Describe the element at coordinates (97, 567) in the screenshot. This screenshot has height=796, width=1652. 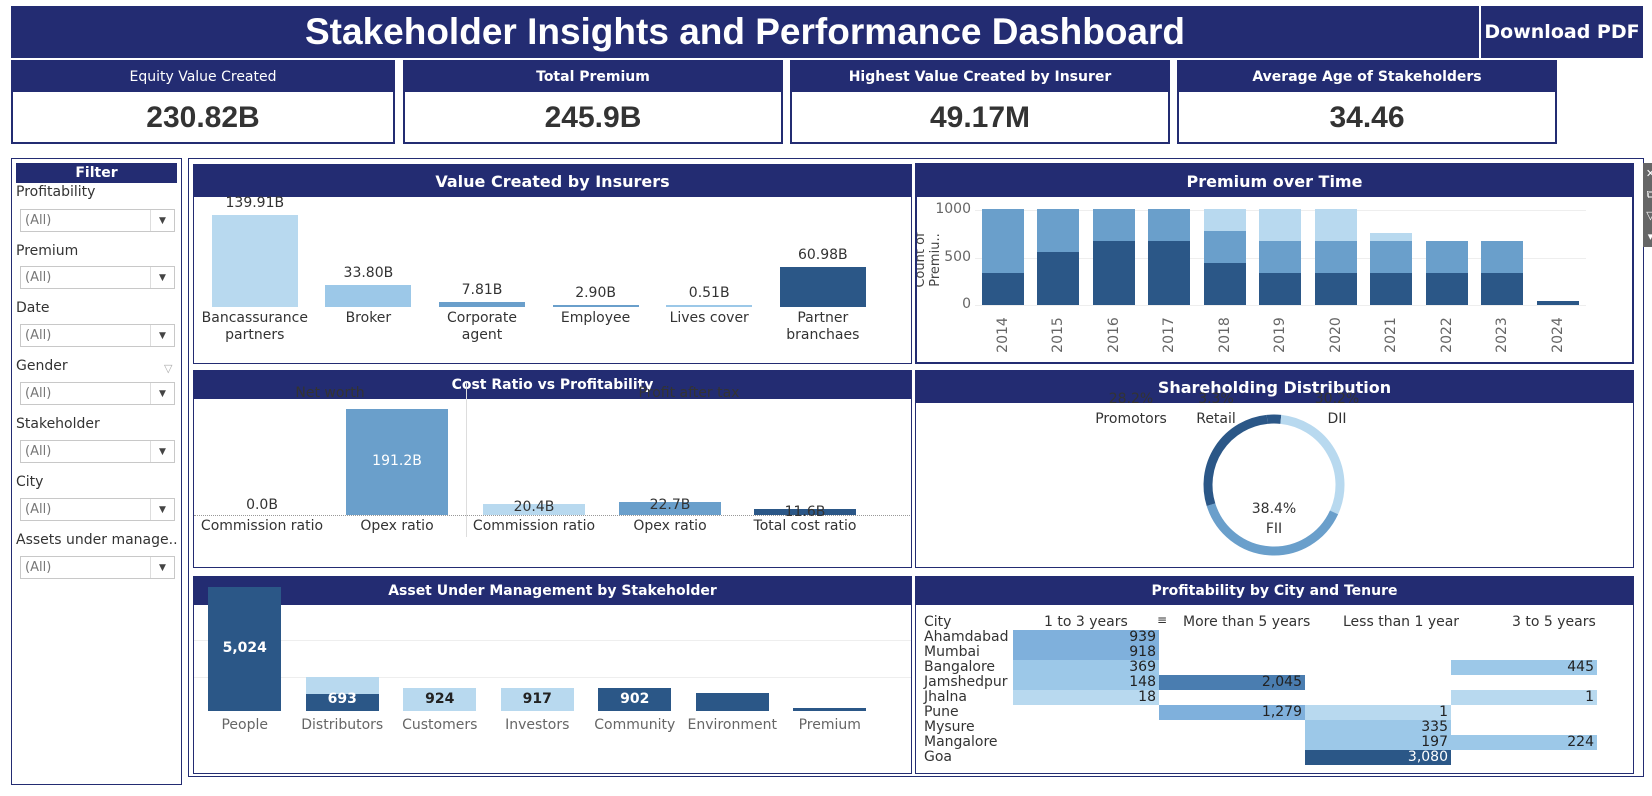
I see `assets-filter-select: (All) ▼` at that location.